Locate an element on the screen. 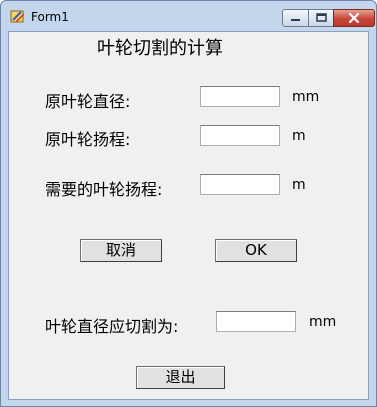  head-unit-label: m is located at coordinates (299, 136).